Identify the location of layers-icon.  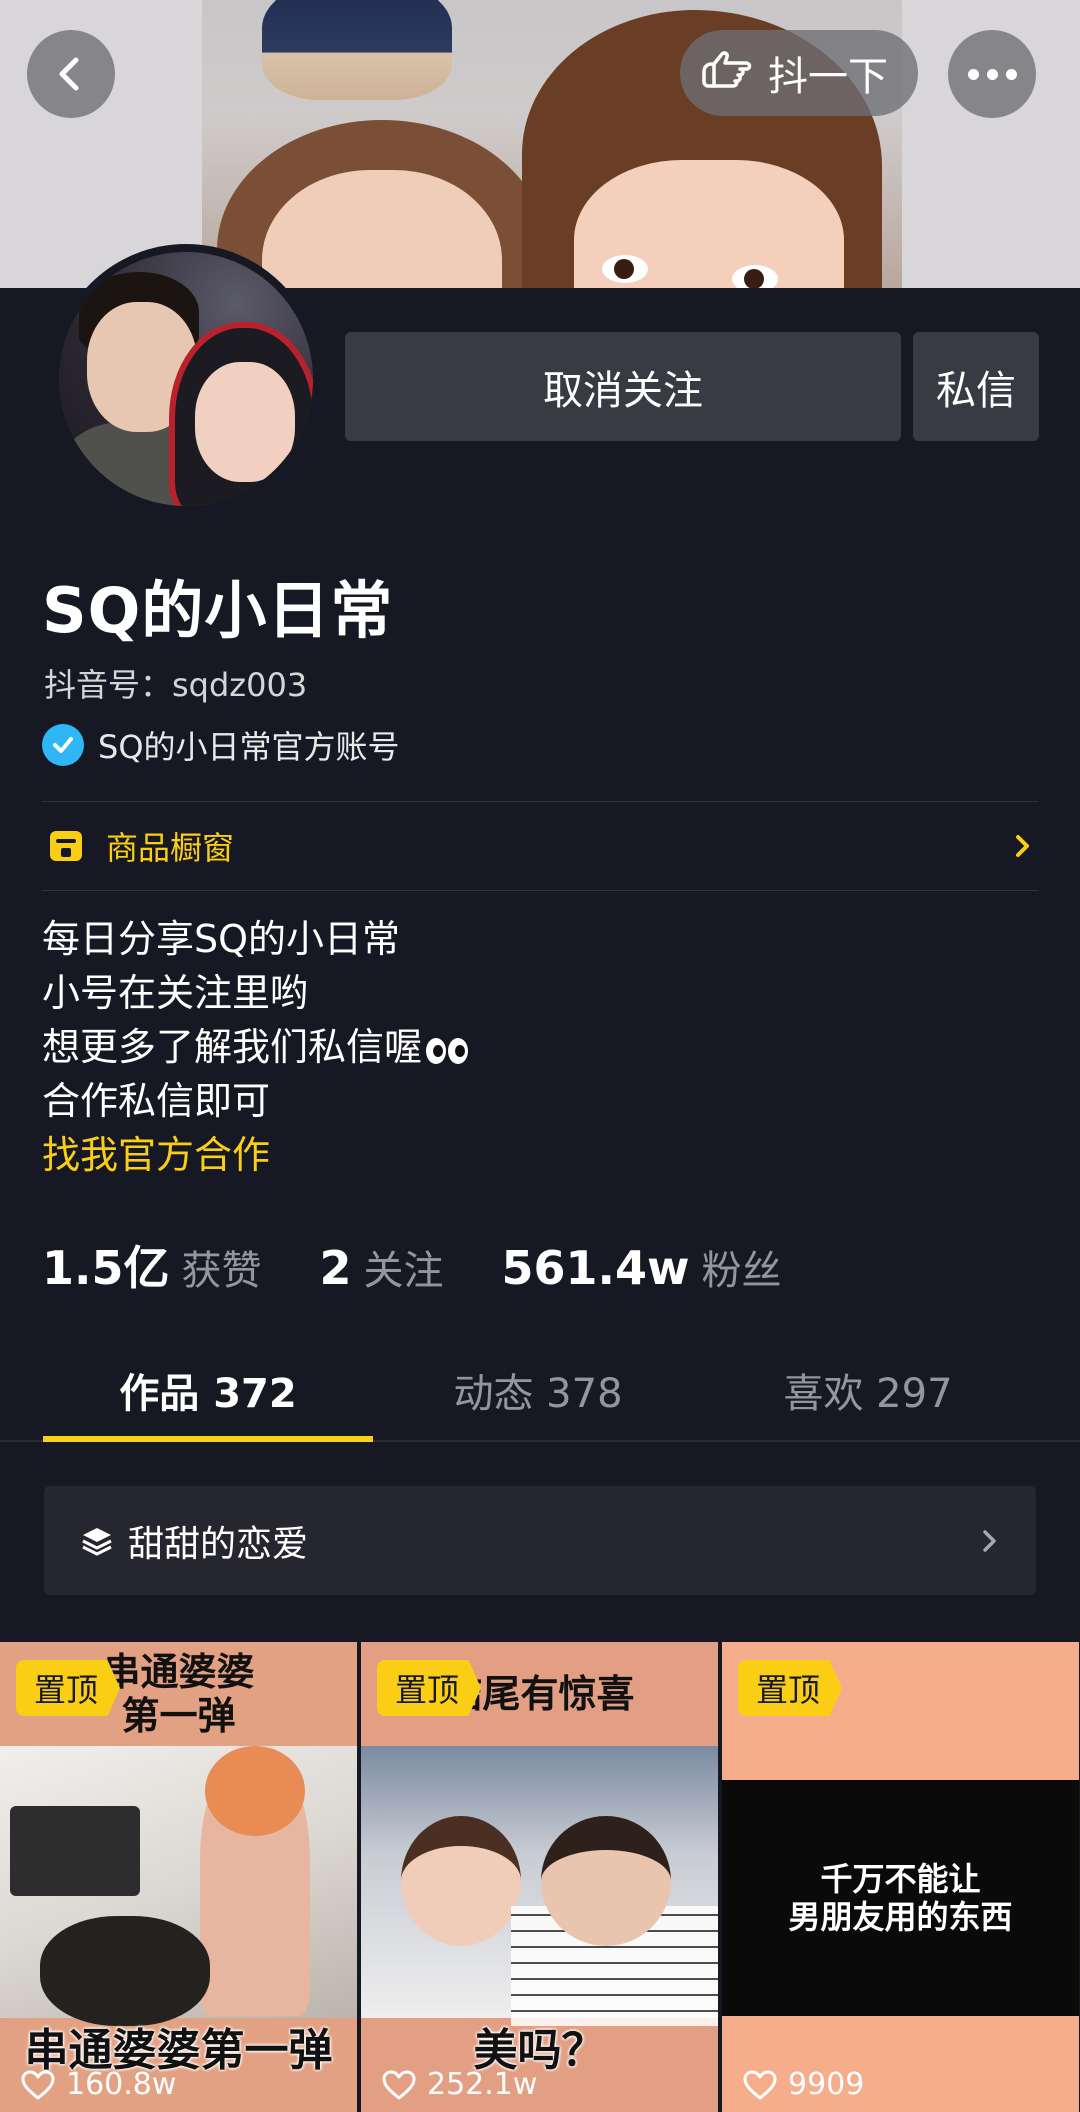
(97, 1541).